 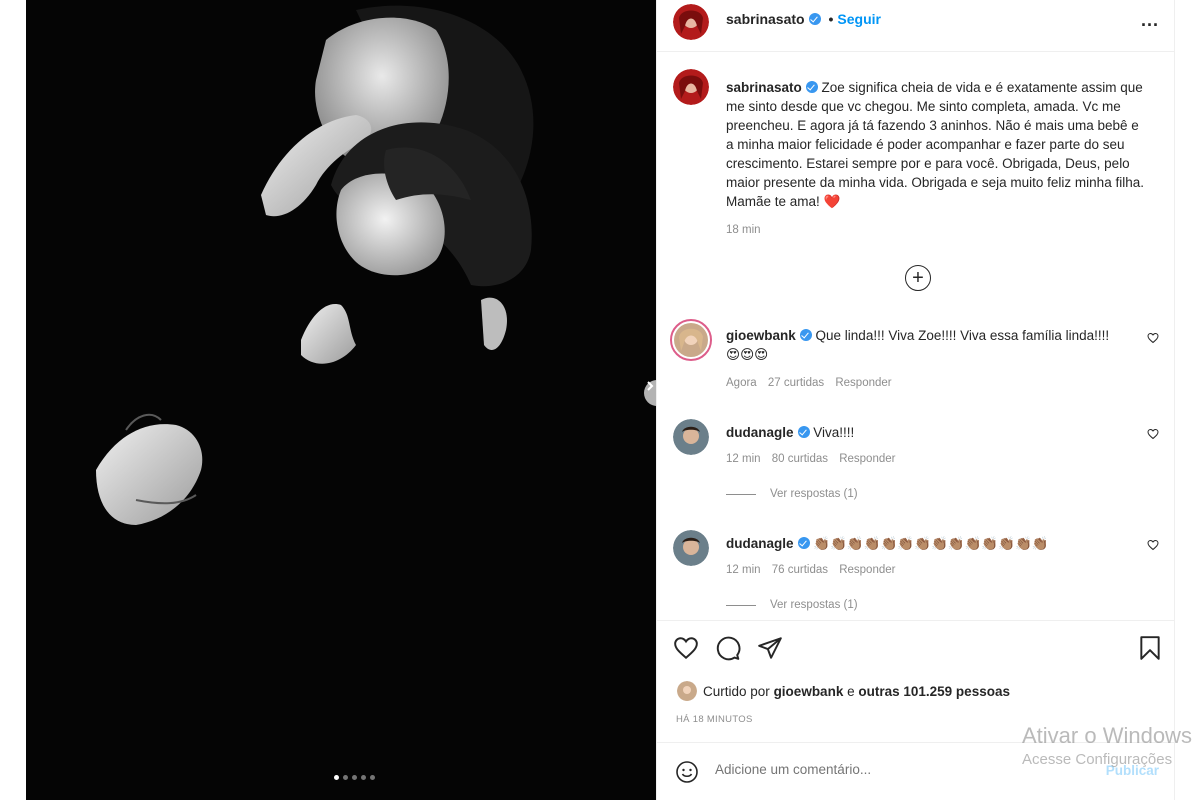 I want to click on posted-time: HÁ 18 MINUTOS, so click(x=714, y=719).